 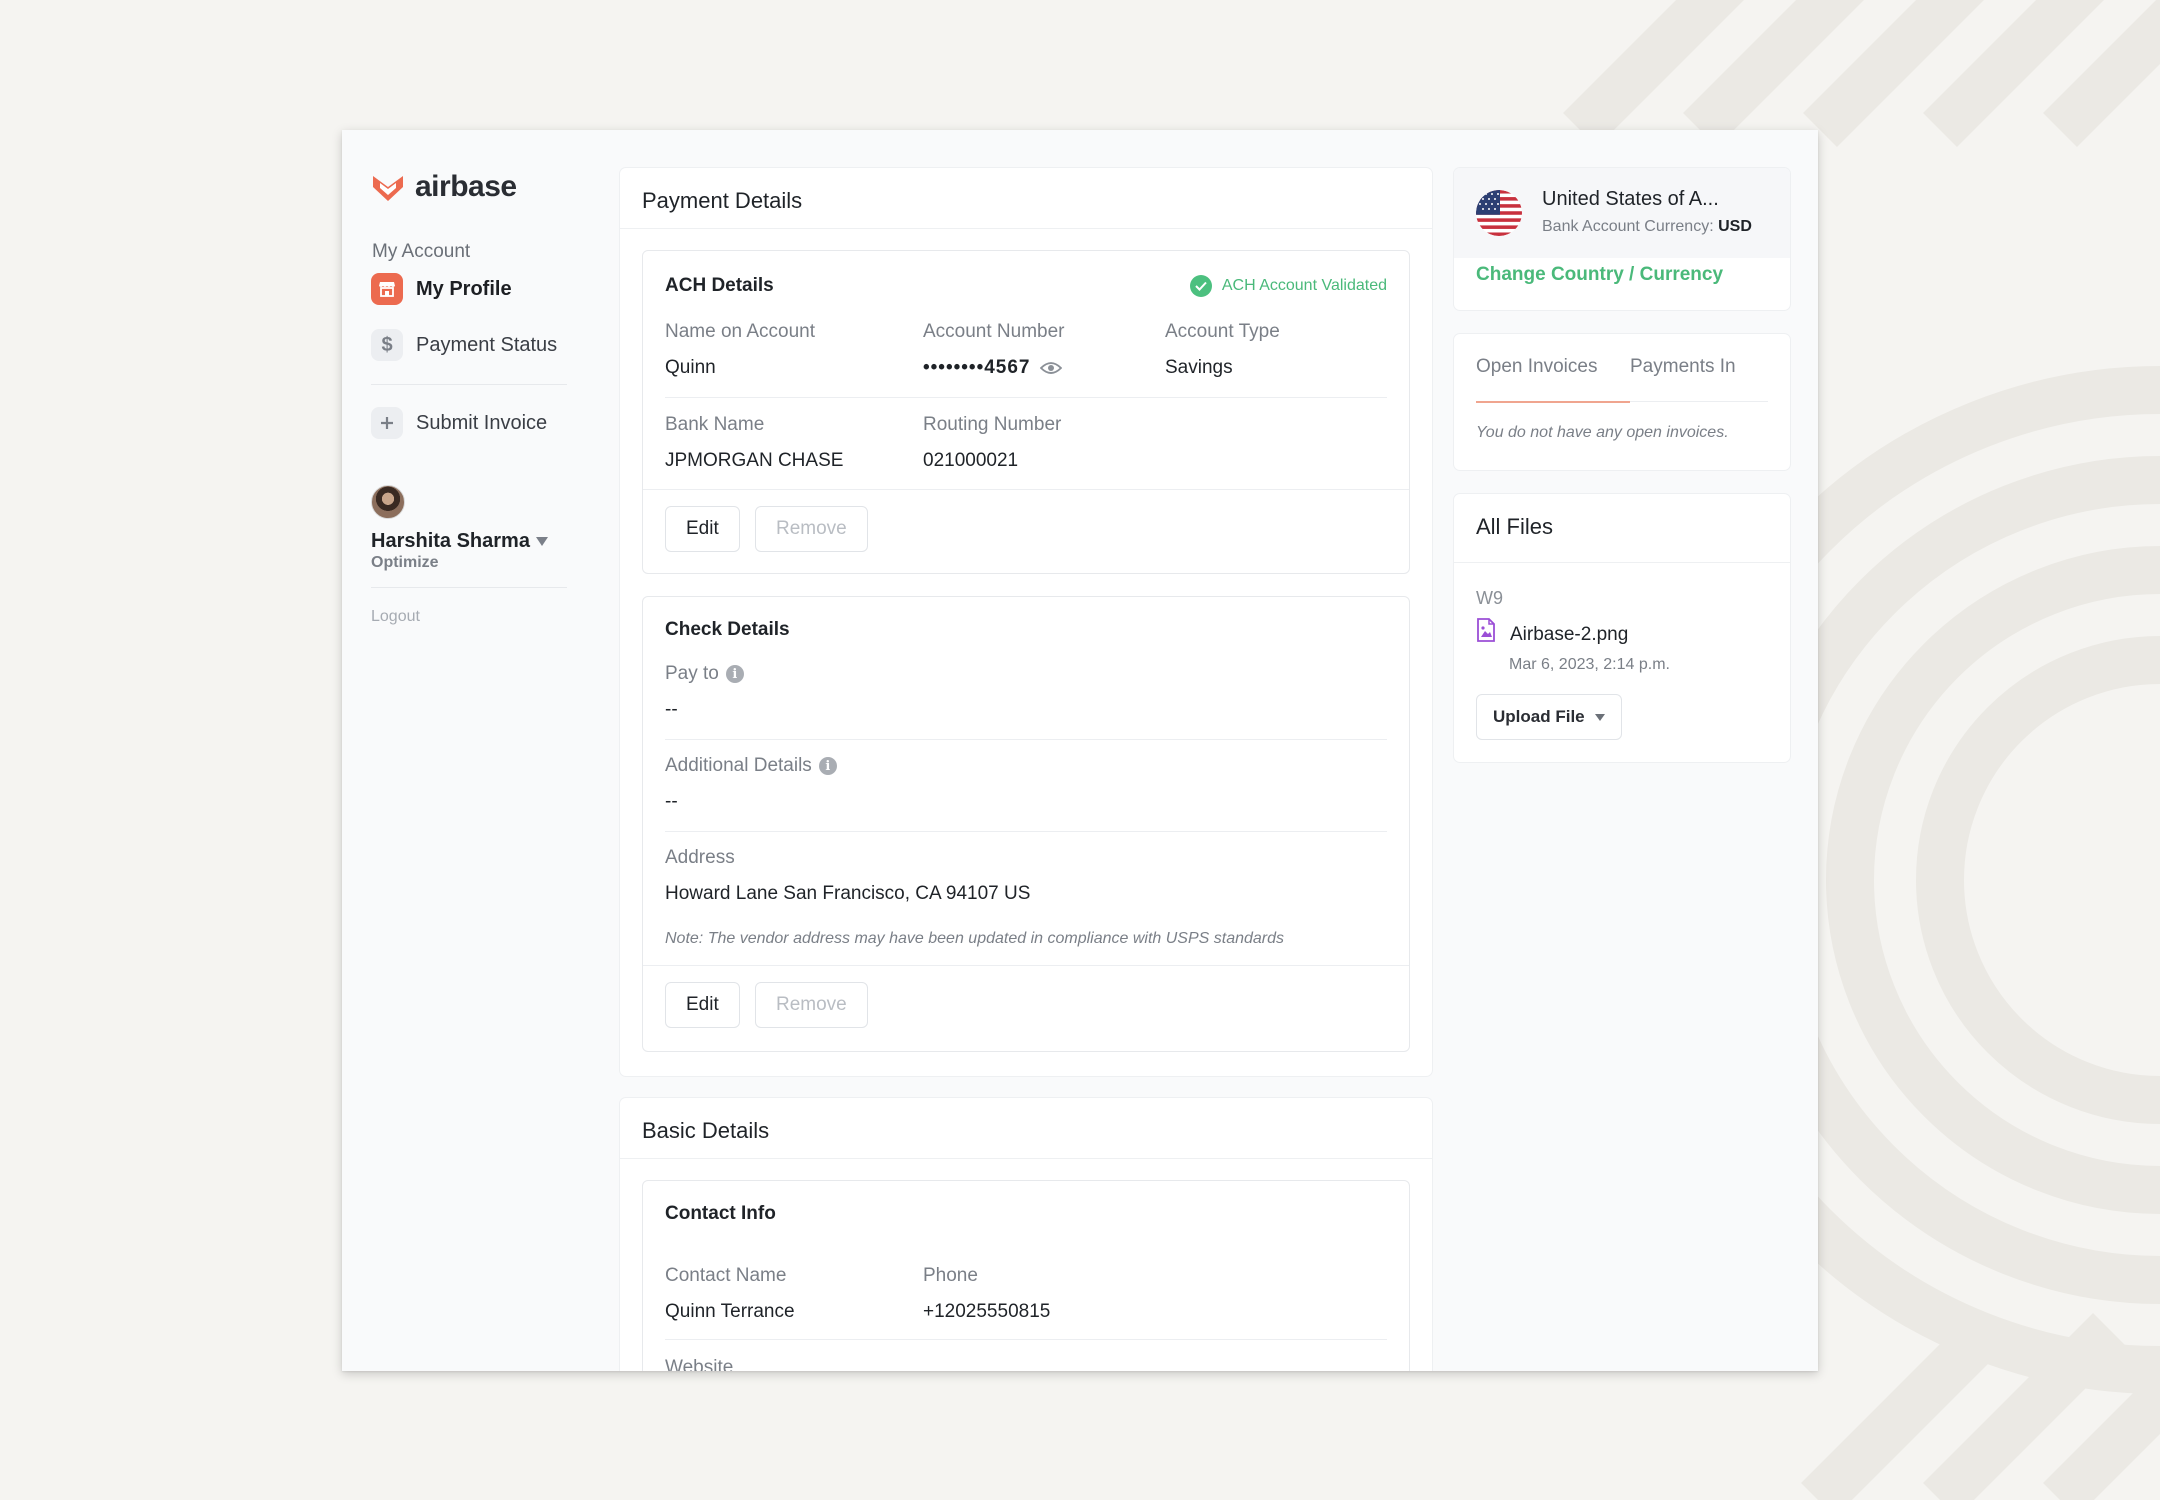 I want to click on avatar, so click(x=388, y=502).